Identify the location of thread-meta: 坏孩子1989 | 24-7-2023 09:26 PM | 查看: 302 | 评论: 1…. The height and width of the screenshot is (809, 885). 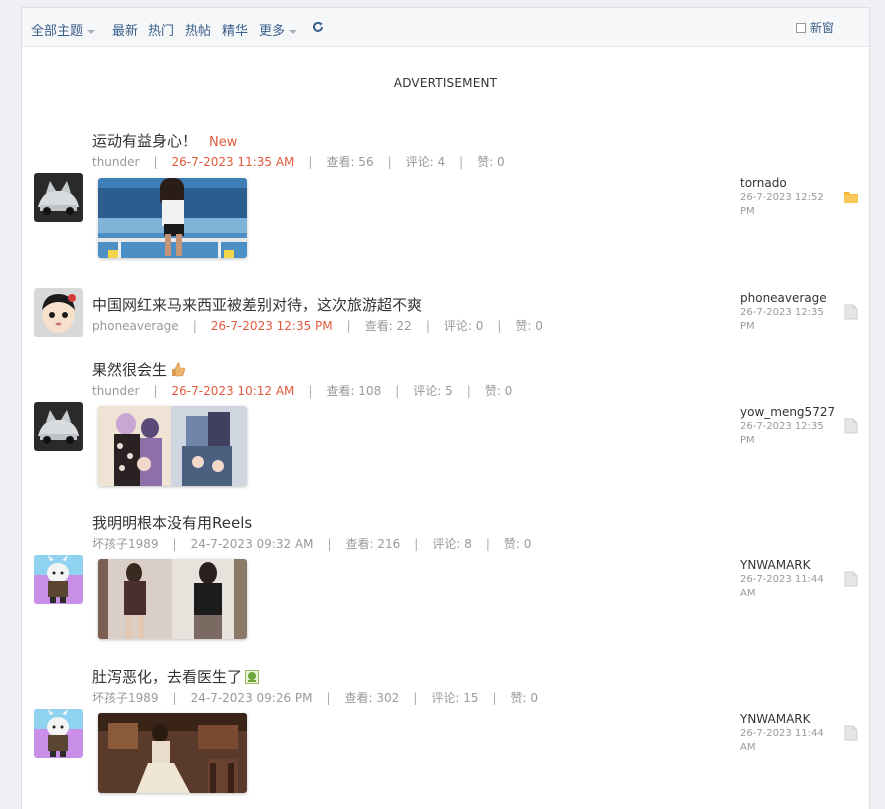
(315, 698).